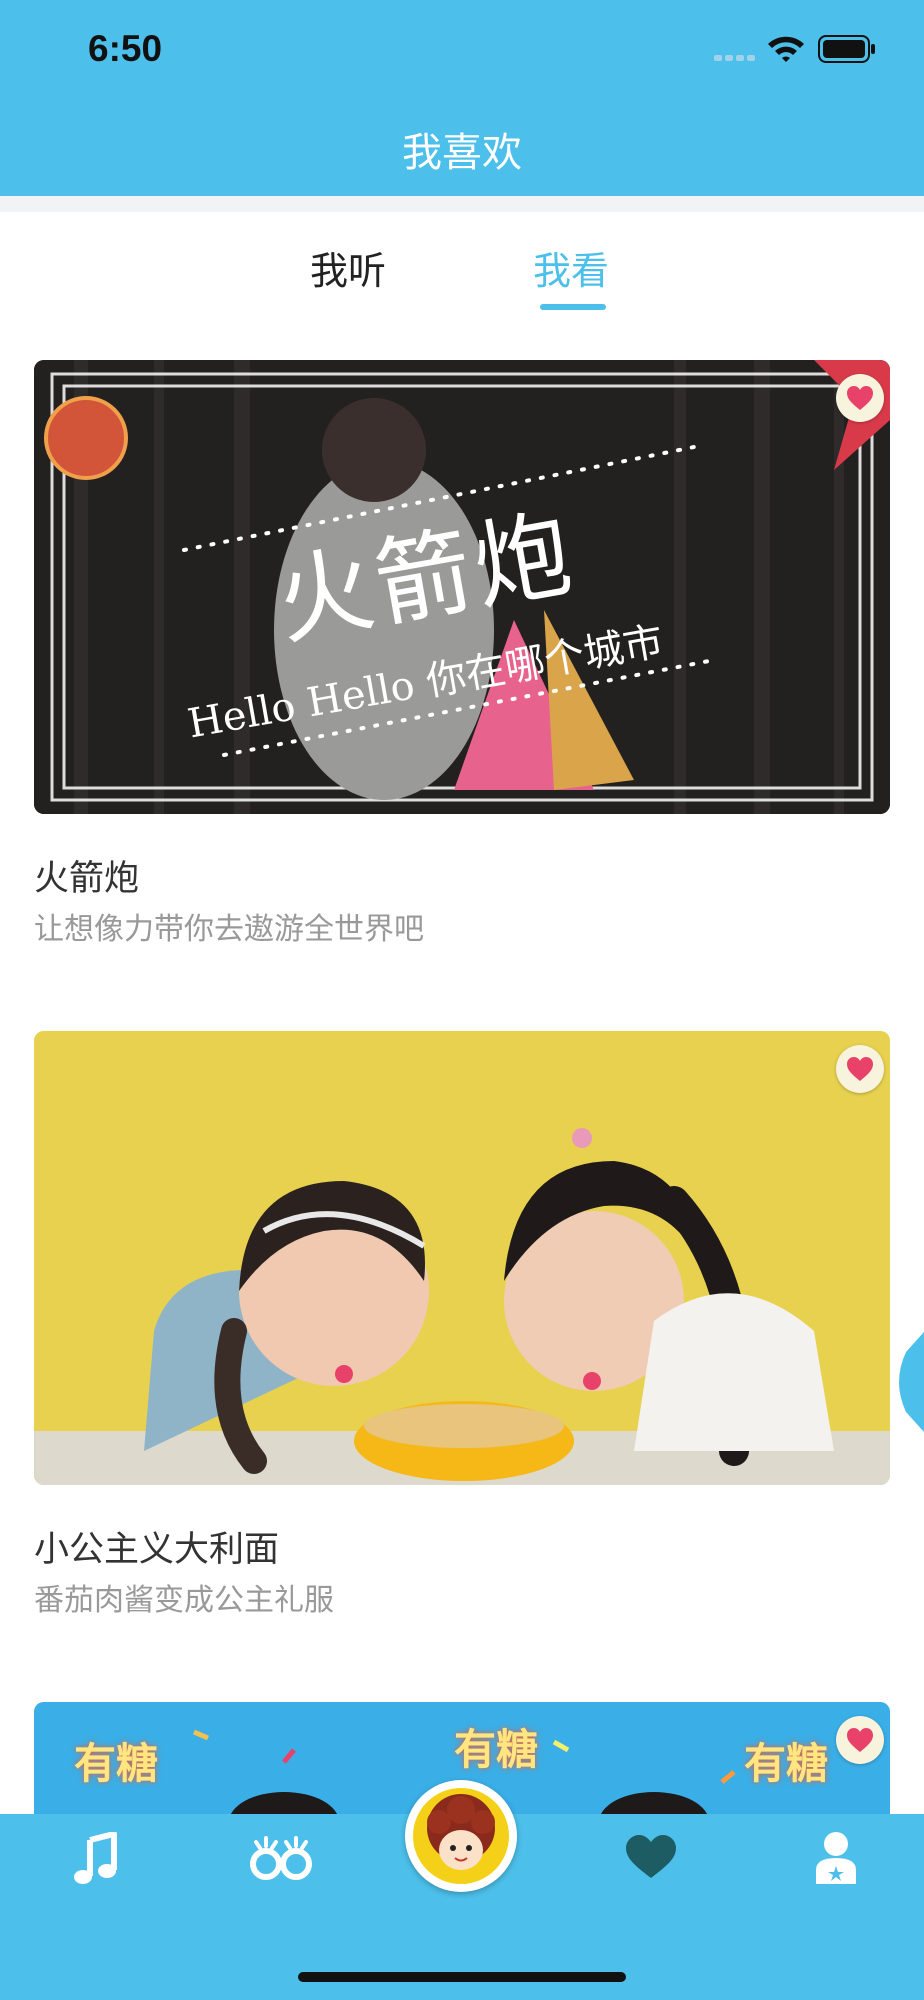 This screenshot has height=2000, width=924. What do you see at coordinates (86, 875) in the screenshot?
I see `card-title: 火箭炮` at bounding box center [86, 875].